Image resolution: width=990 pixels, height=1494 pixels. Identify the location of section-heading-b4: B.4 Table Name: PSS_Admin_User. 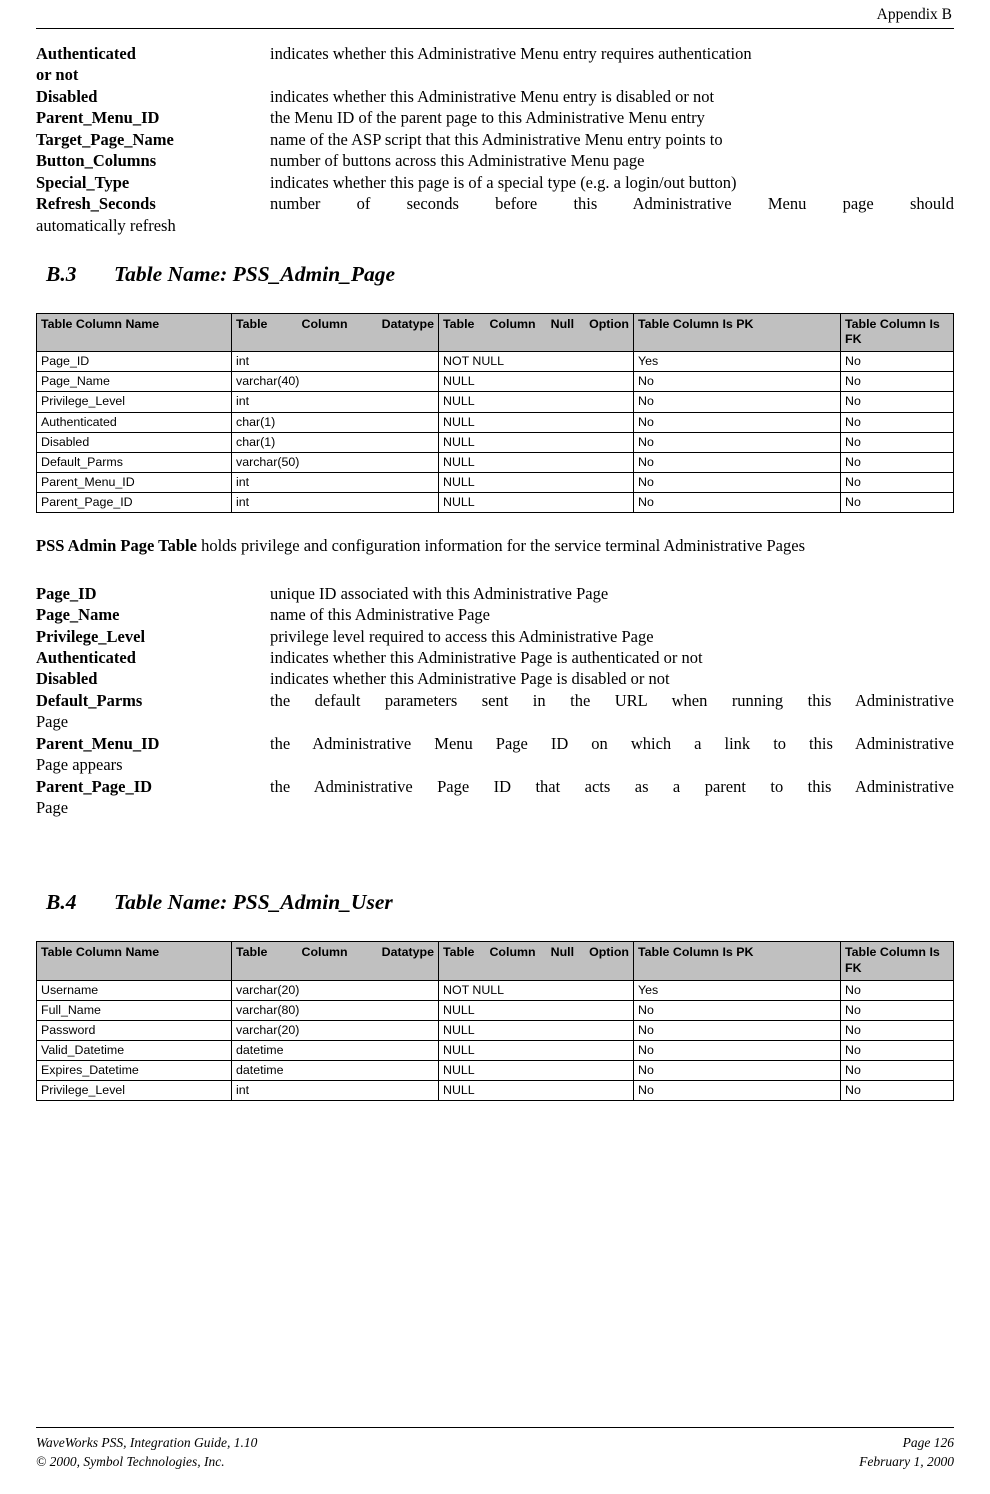
(495, 902).